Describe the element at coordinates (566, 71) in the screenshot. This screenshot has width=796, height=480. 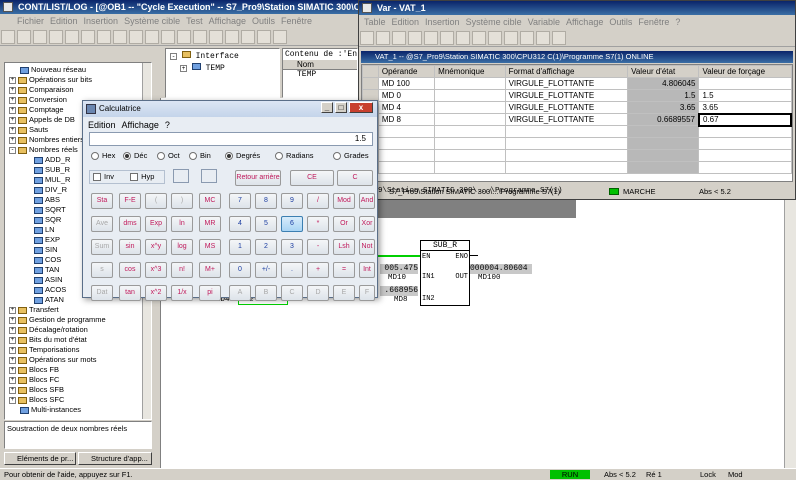
I see `vat-column-header: Format d'affichage` at that location.